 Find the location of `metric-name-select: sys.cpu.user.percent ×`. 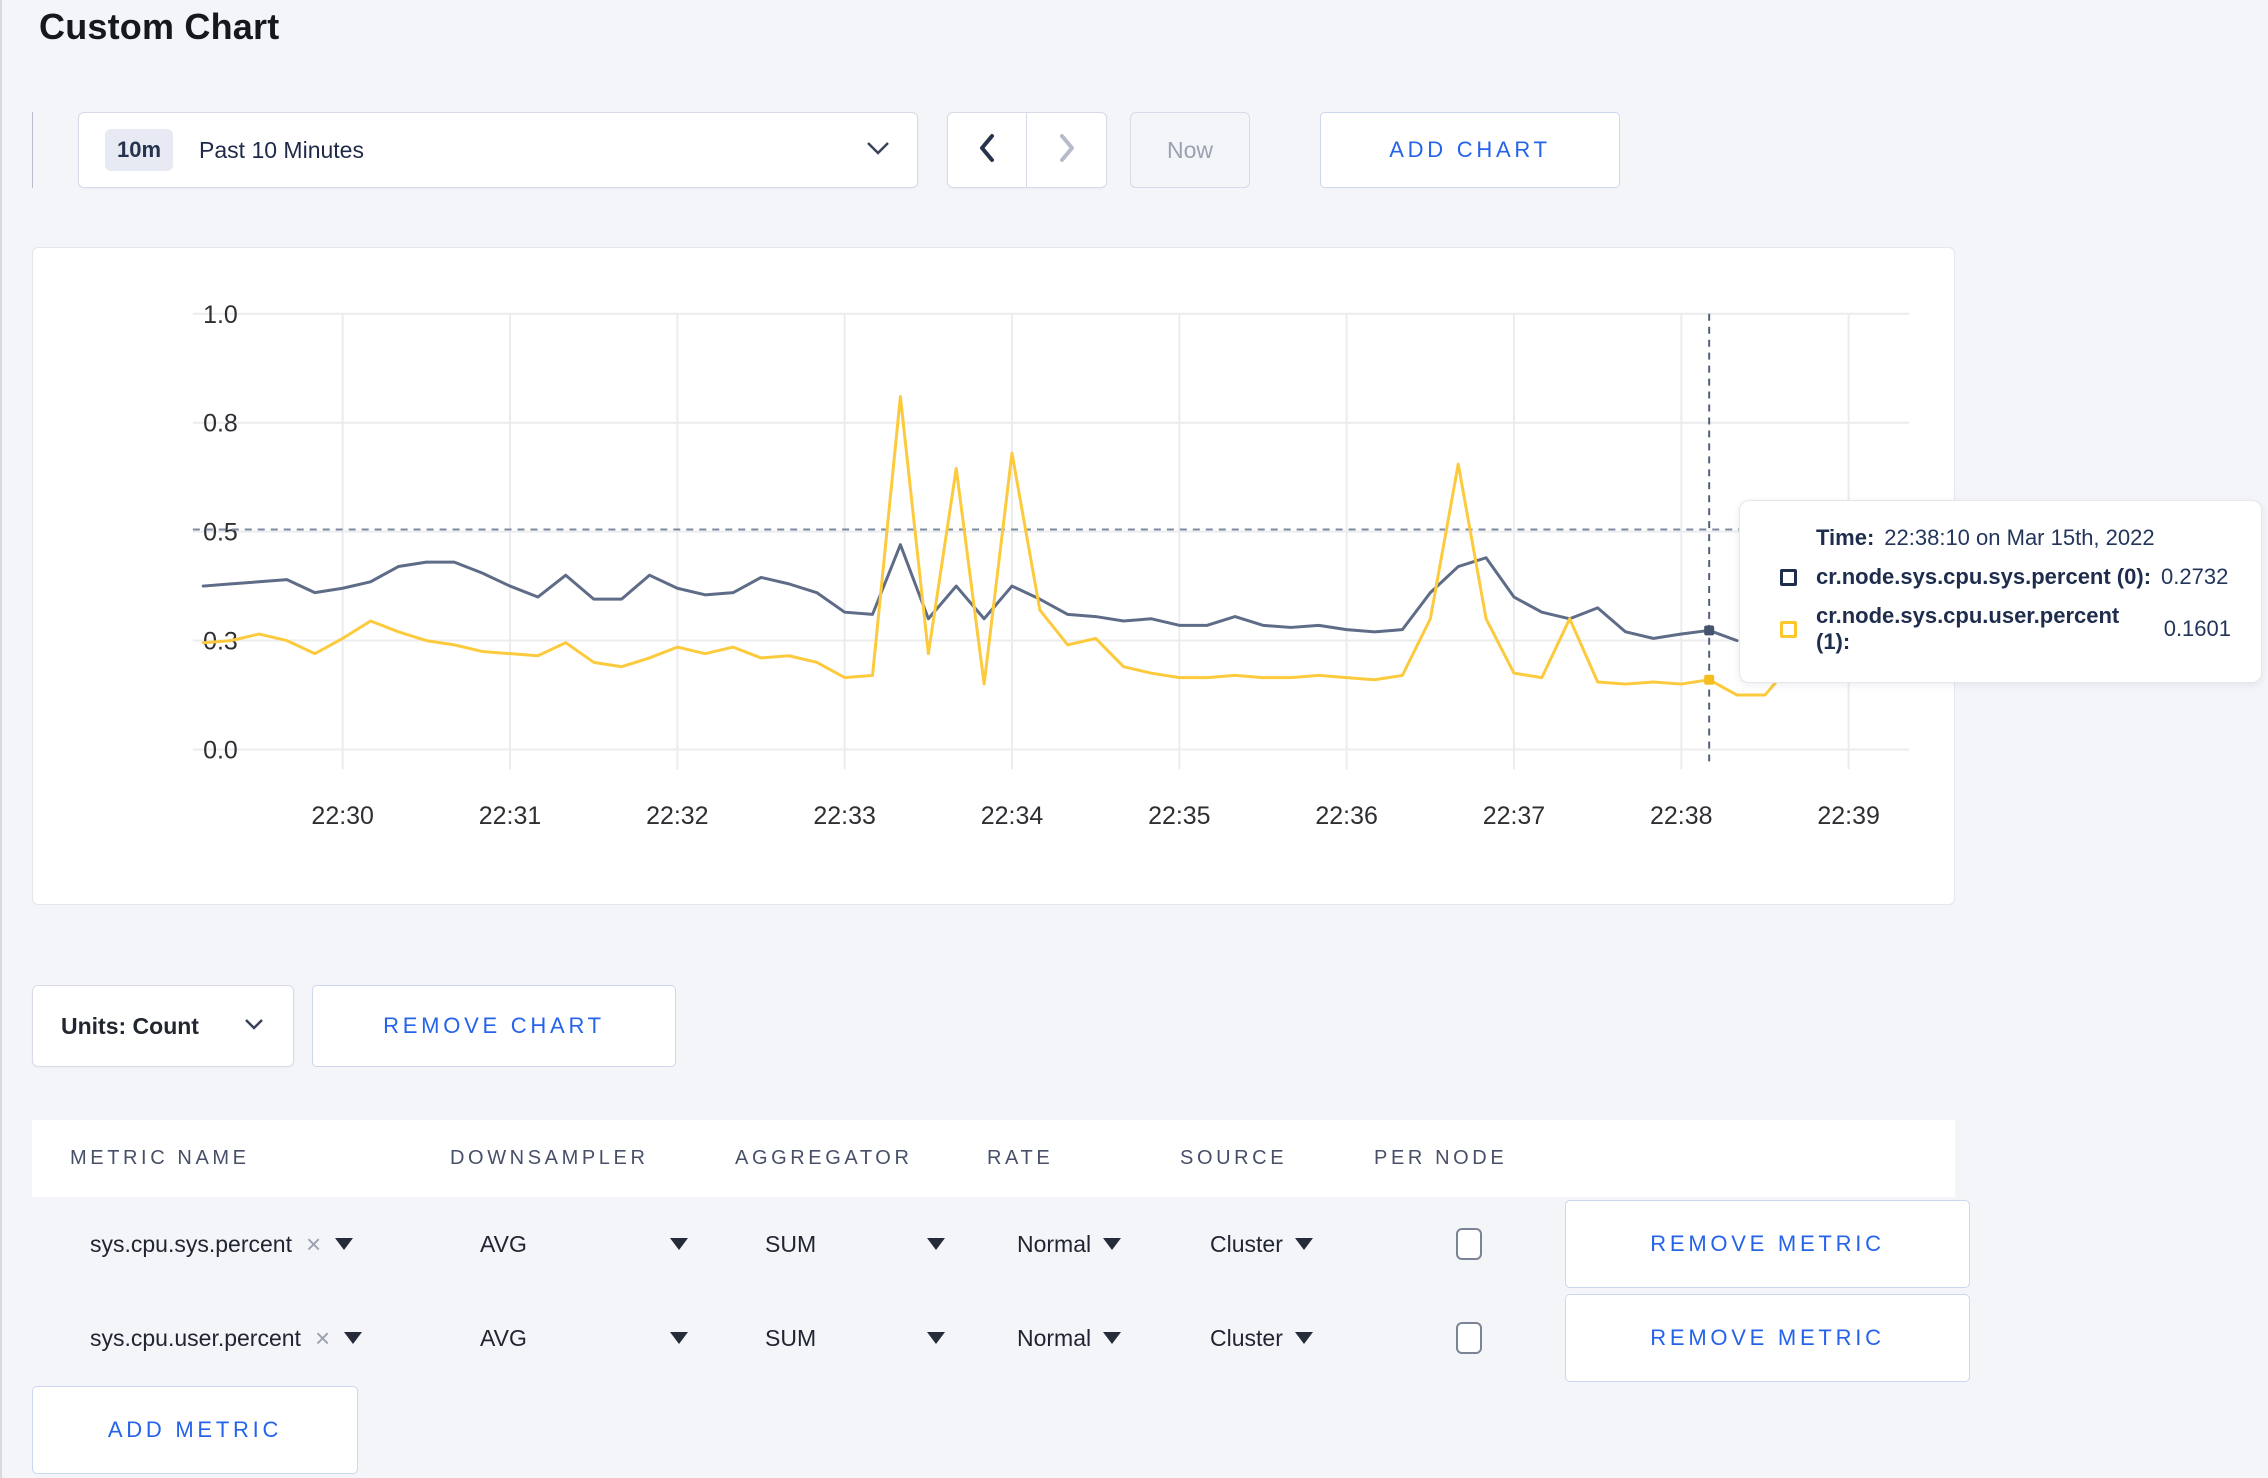

metric-name-select: sys.cpu.user.percent × is located at coordinates (226, 1338).